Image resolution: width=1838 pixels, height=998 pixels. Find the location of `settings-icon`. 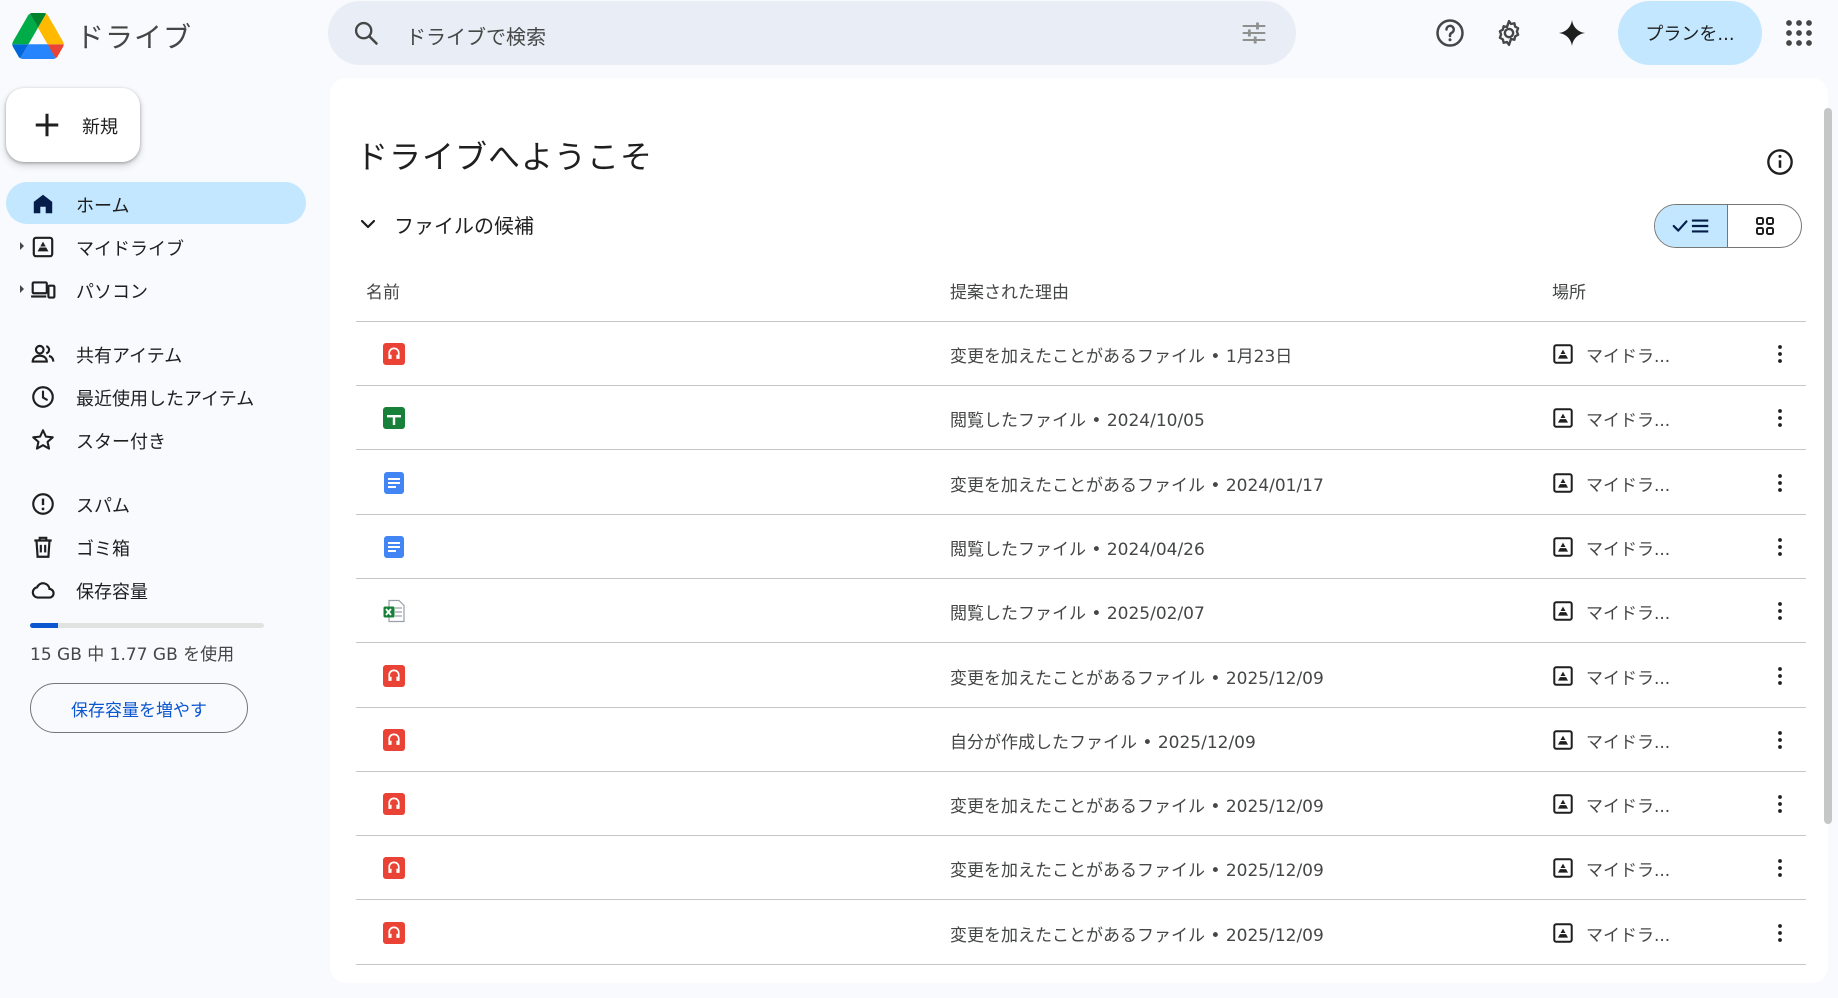

settings-icon is located at coordinates (1509, 33).